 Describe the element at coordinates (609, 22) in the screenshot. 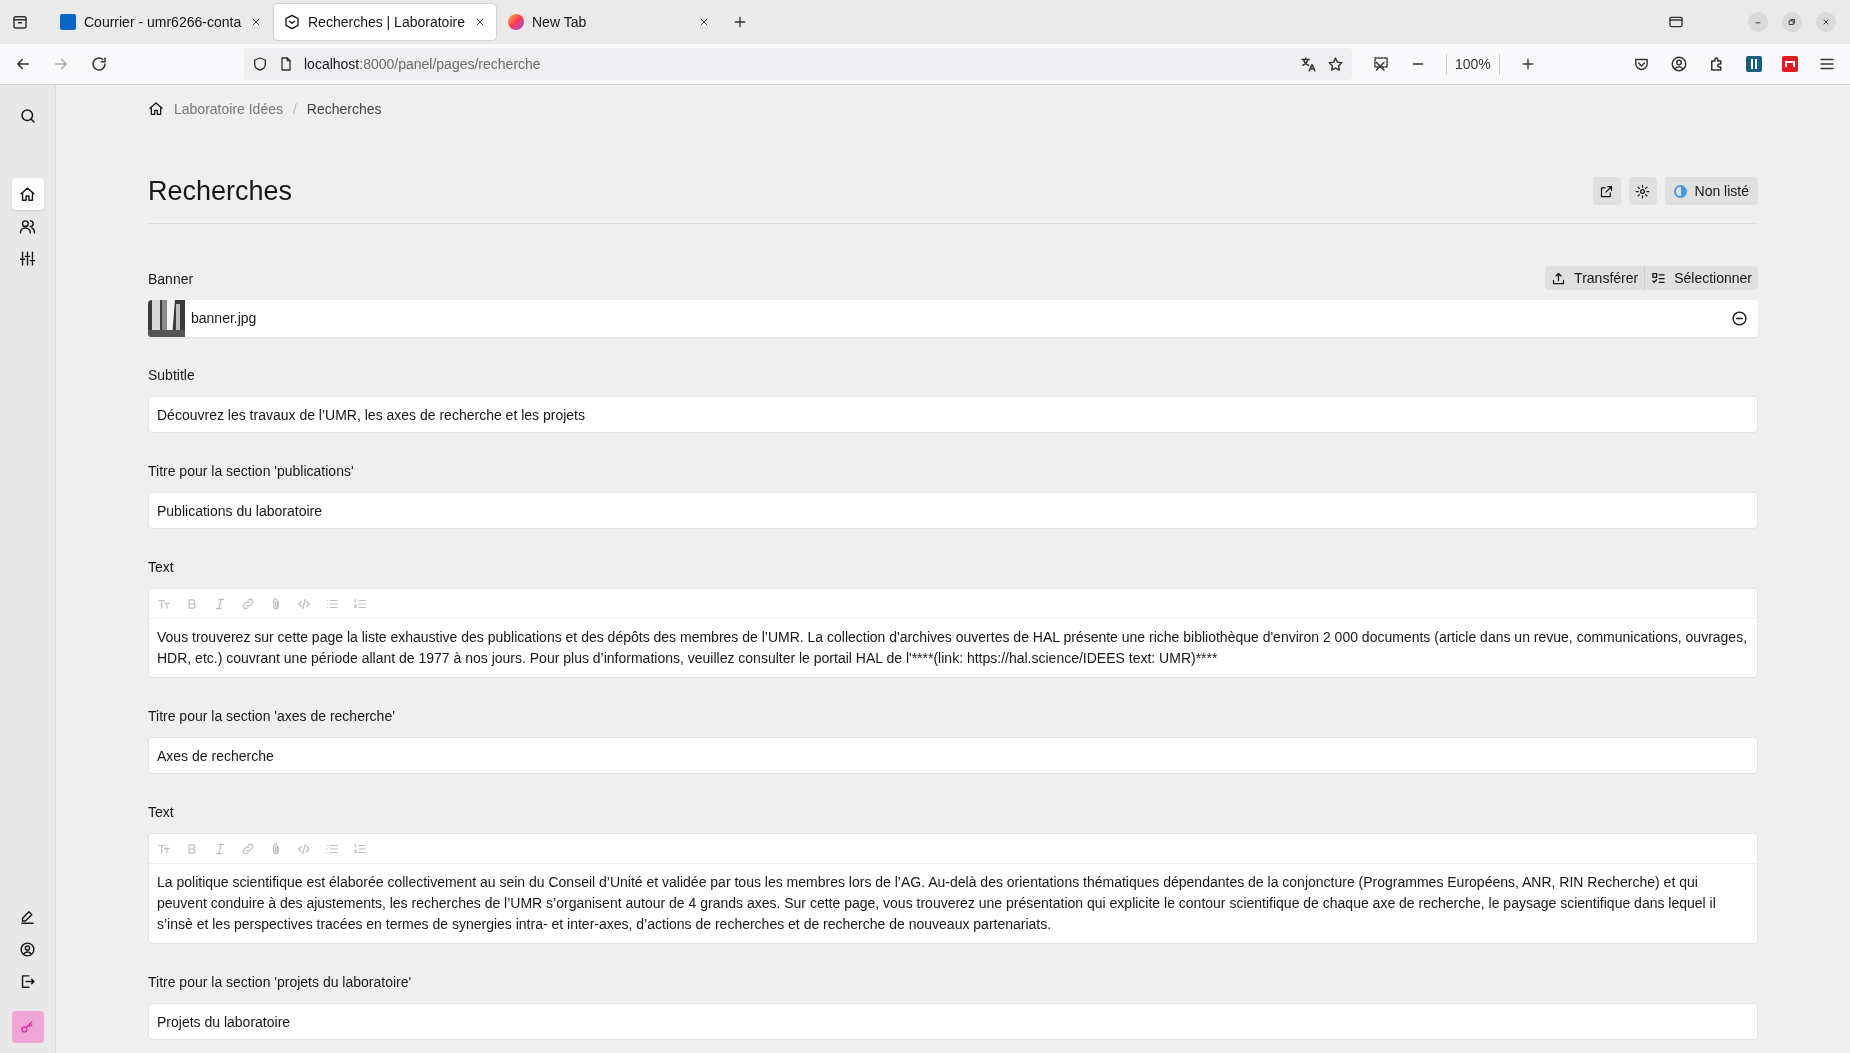

I see `browser-tab: New Tab` at that location.